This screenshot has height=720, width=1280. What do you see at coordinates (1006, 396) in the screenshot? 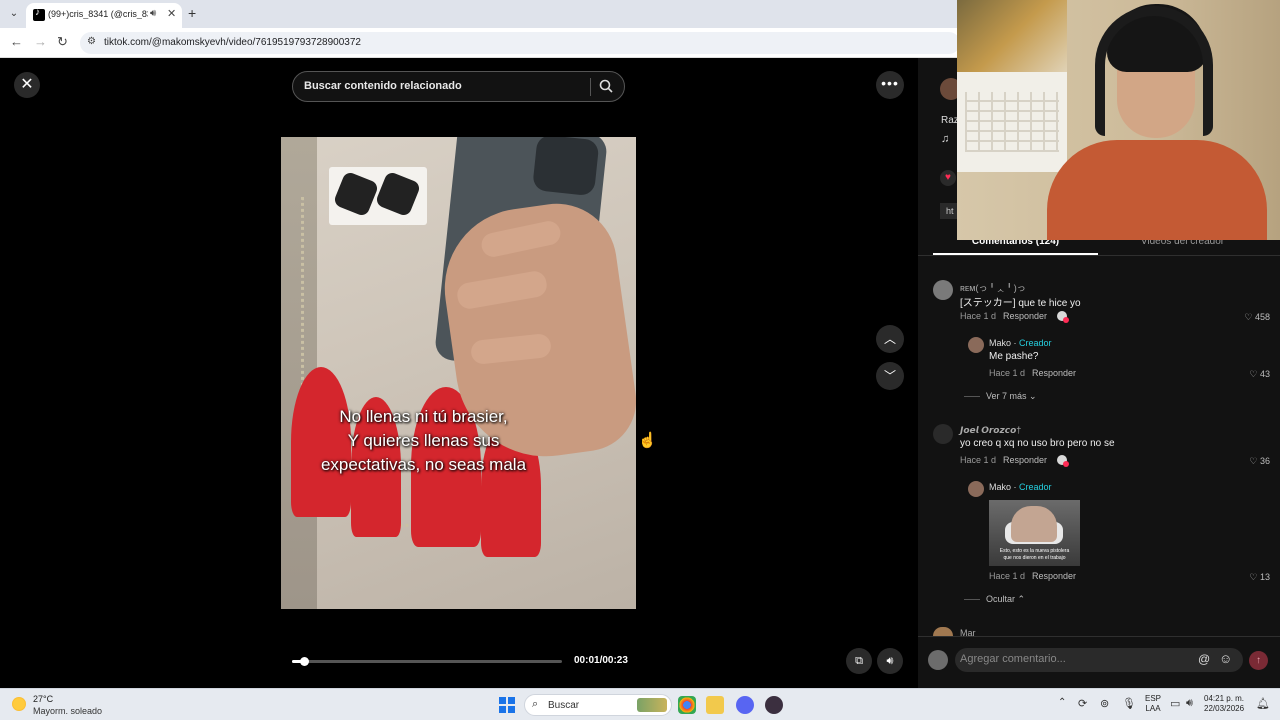
I see `view-more-label: Ver 7 más` at bounding box center [1006, 396].